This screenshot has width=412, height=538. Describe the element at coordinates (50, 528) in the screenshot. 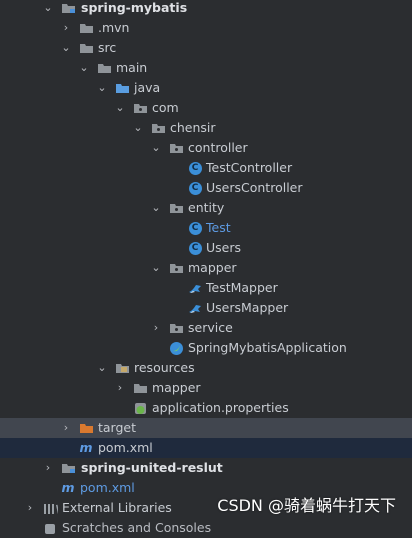

I see `scratches-icon` at that location.